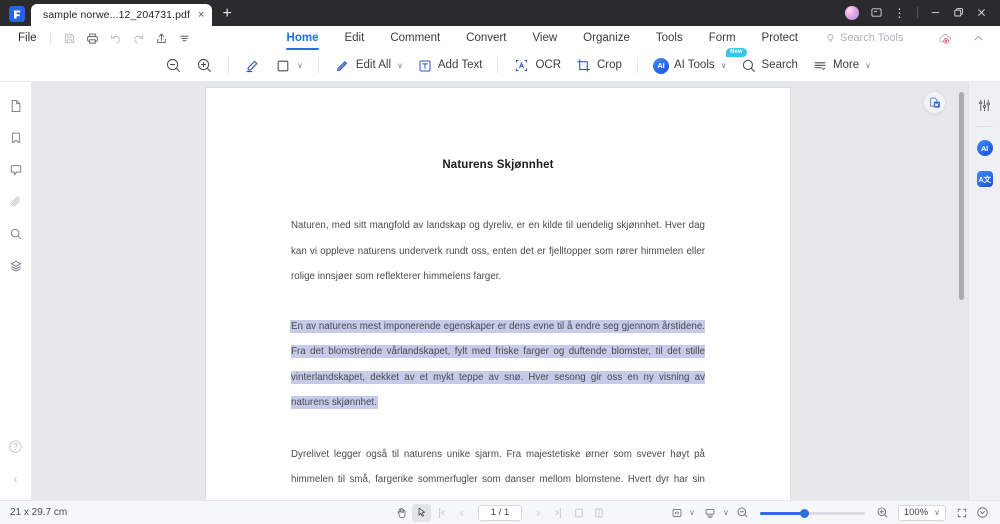  I want to click on more-button: More ∨, so click(841, 66).